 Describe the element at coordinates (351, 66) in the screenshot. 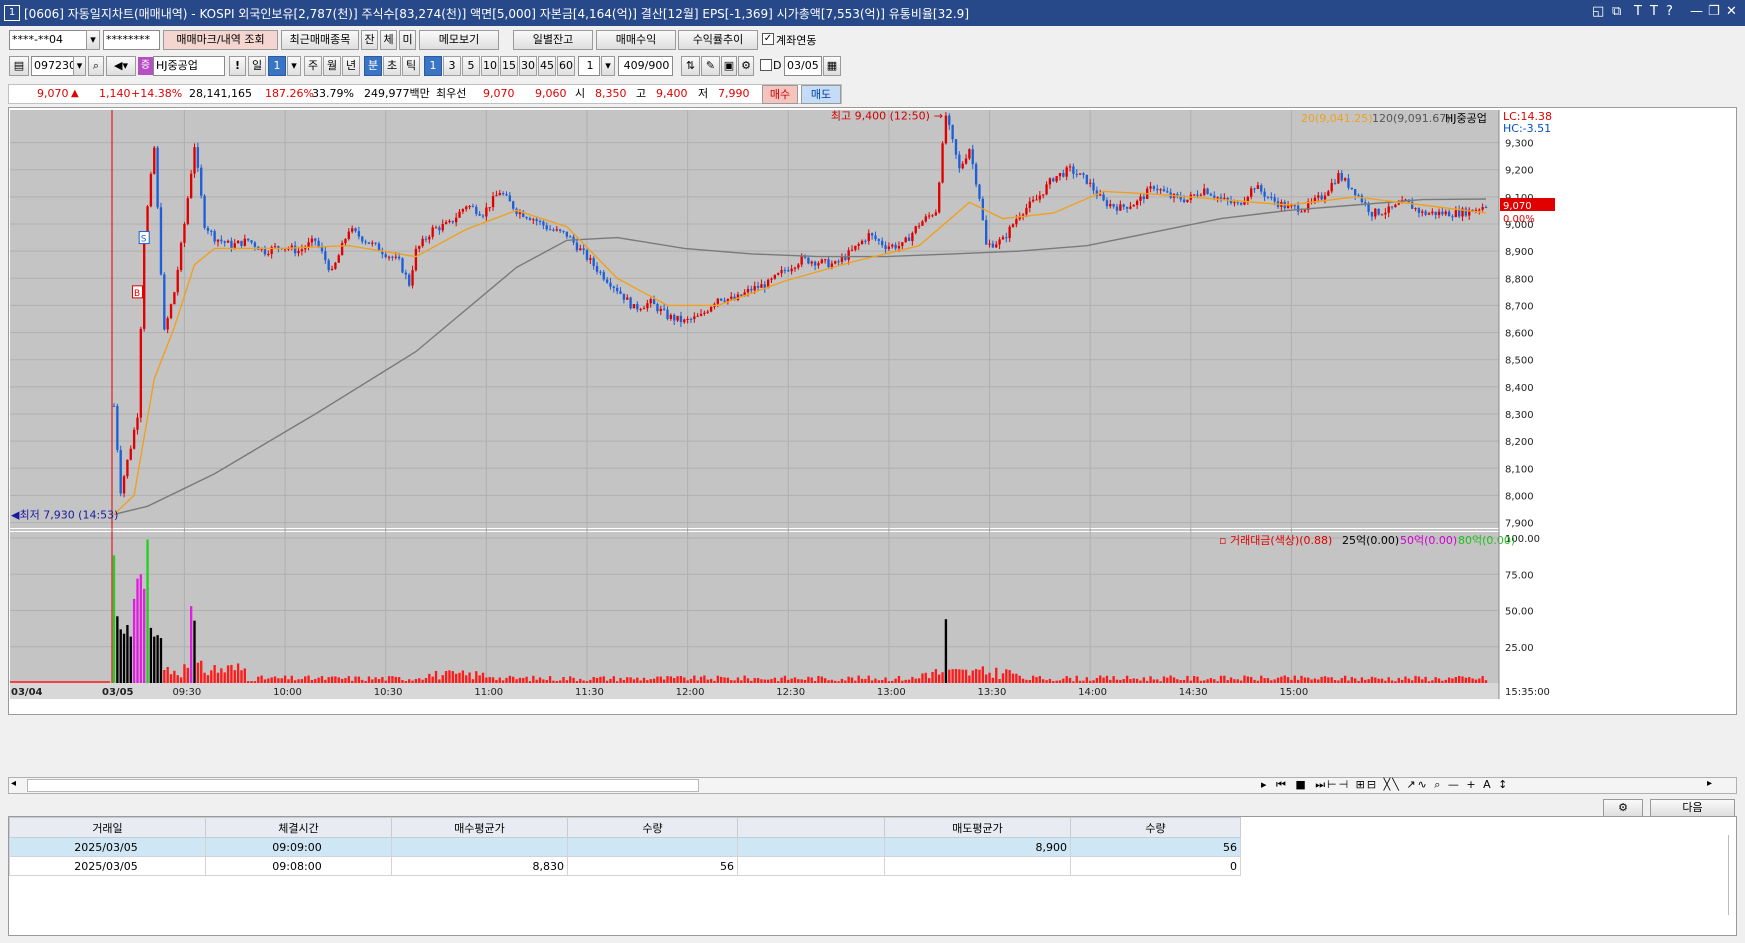

I see `period-year-button: 년` at that location.